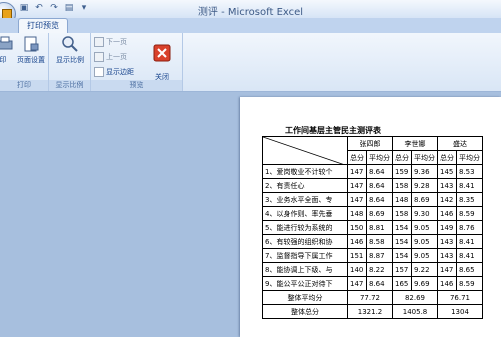  What do you see at coordinates (43, 26) in the screenshot?
I see `tab-print-preview: 打印预览` at bounding box center [43, 26].